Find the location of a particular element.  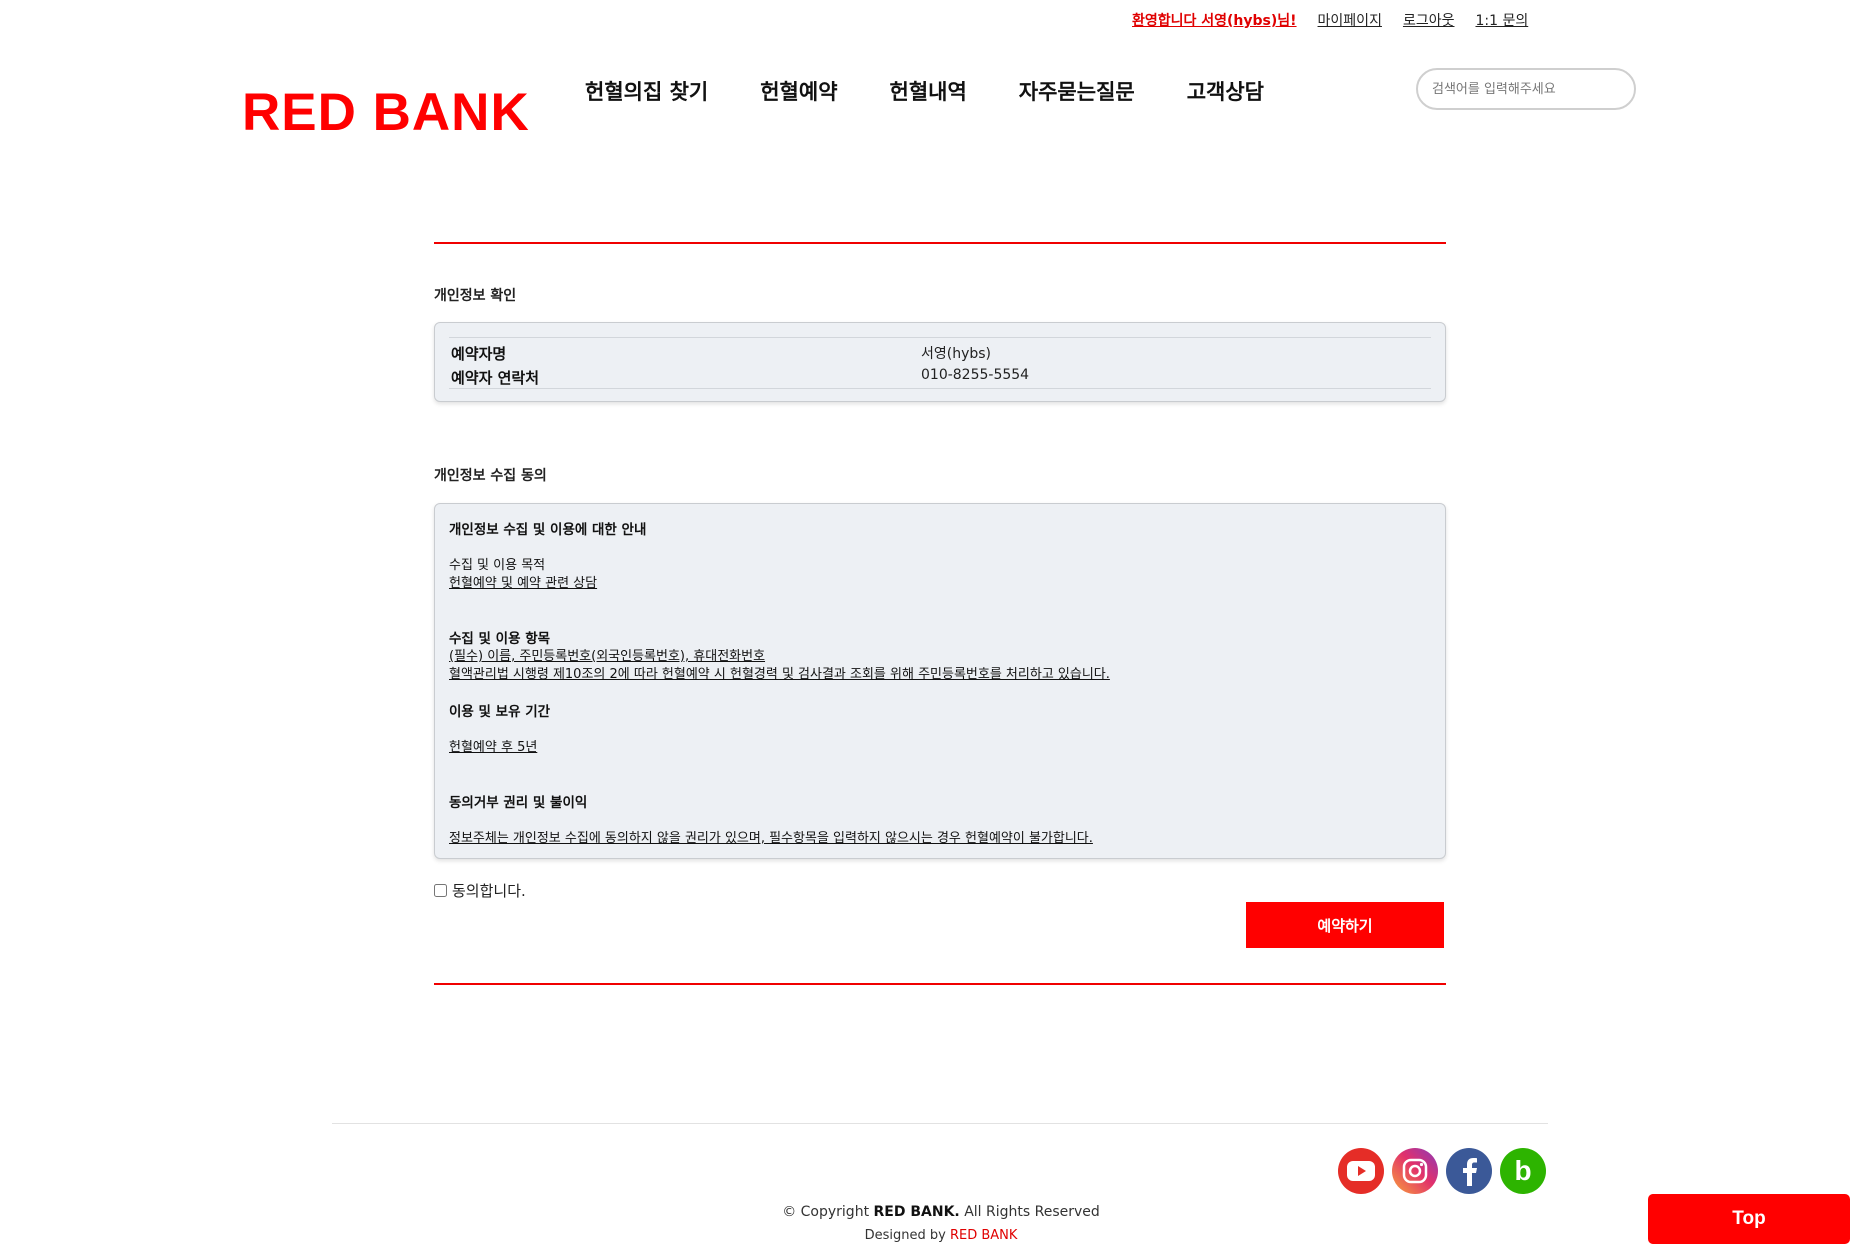

copyright-prefix: © Copyright is located at coordinates (828, 1212).